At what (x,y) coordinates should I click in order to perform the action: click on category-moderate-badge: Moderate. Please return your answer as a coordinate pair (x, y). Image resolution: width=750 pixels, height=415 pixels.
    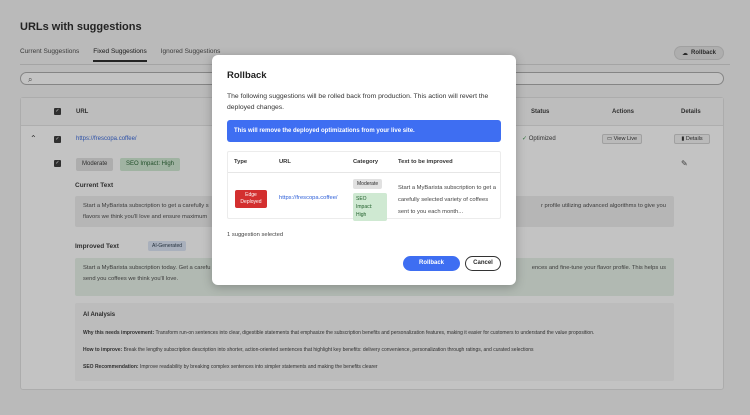
    Looking at the image, I should click on (368, 184).